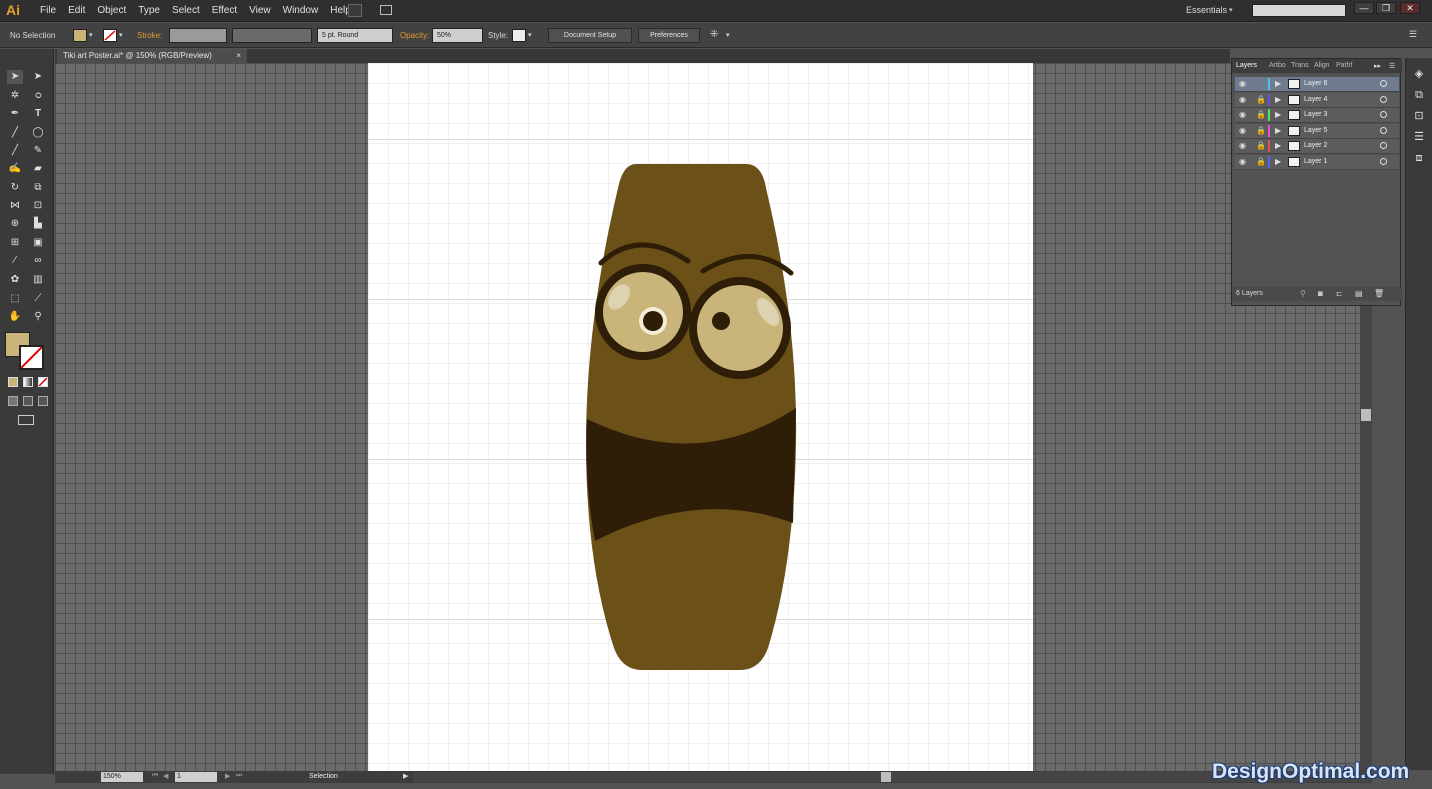 The width and height of the screenshot is (1432, 789). I want to click on width-tool-icon: ⋈, so click(15, 206).